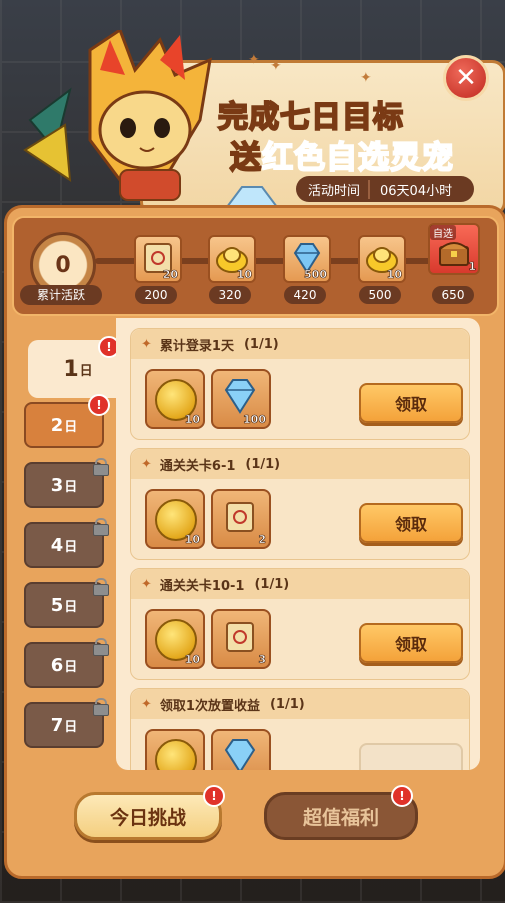 The height and width of the screenshot is (903, 505). I want to click on task-title: 领取1次放置收益, so click(209, 706).